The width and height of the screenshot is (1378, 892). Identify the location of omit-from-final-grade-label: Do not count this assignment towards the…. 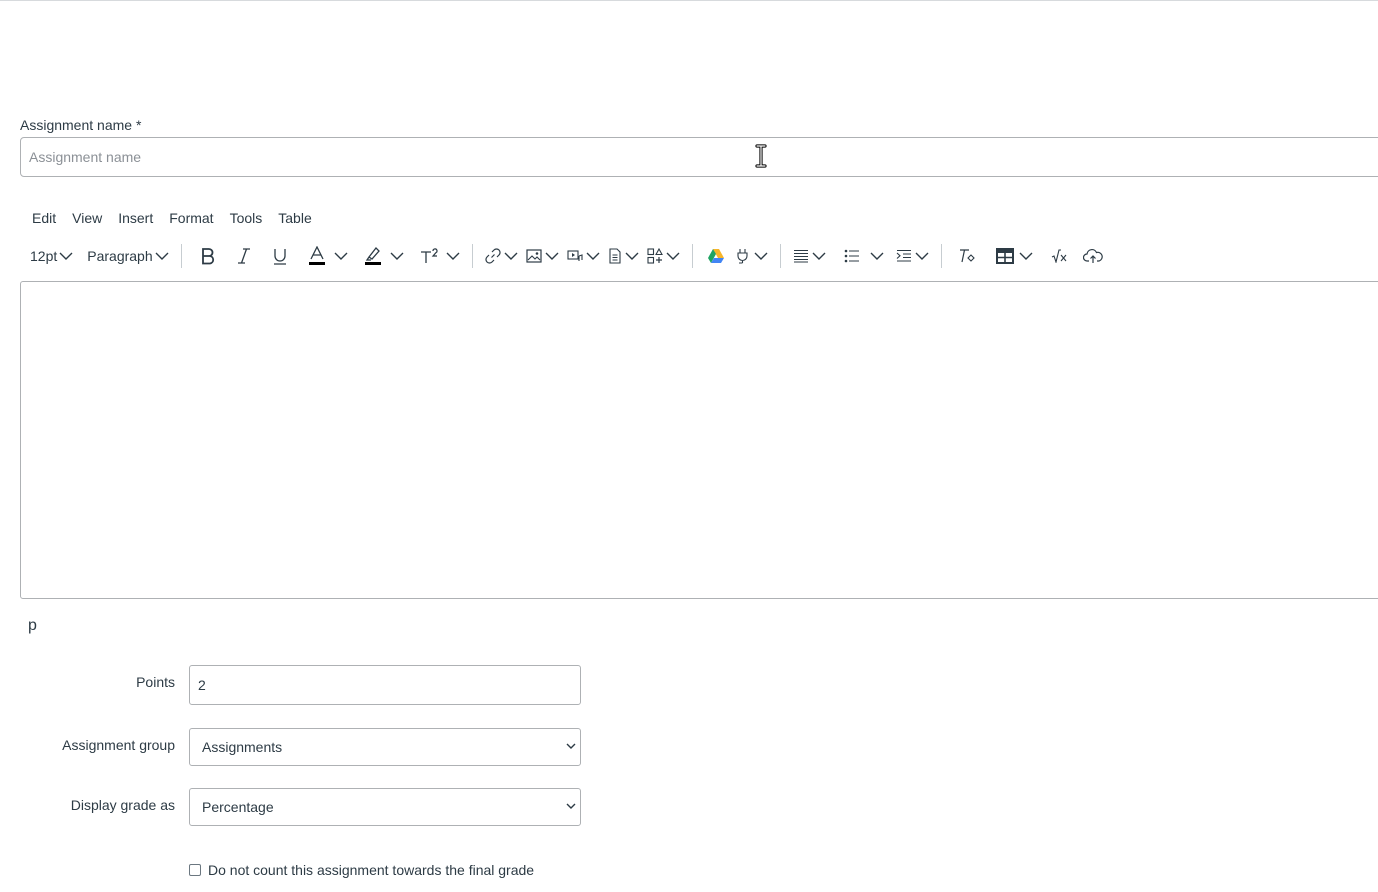
(371, 870).